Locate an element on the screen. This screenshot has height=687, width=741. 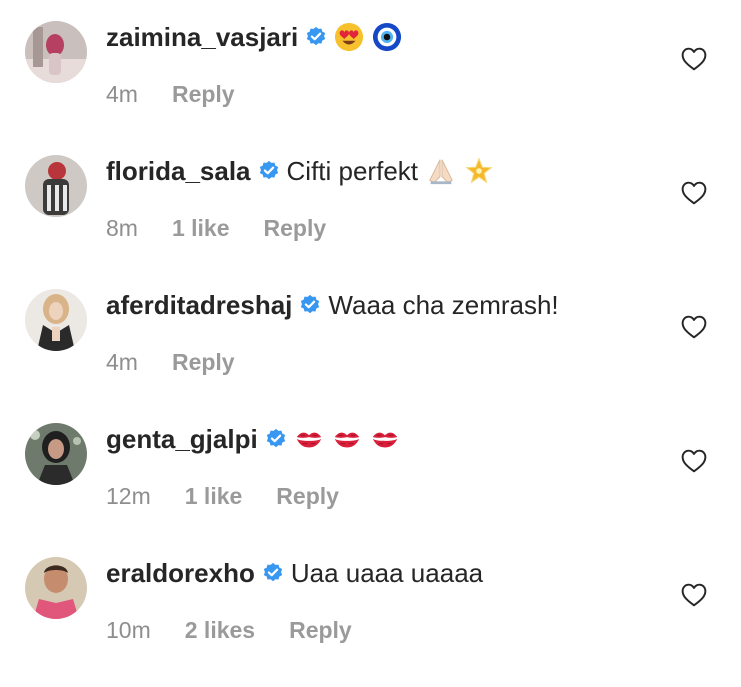
heart-eyes-emoji is located at coordinates (349, 37).